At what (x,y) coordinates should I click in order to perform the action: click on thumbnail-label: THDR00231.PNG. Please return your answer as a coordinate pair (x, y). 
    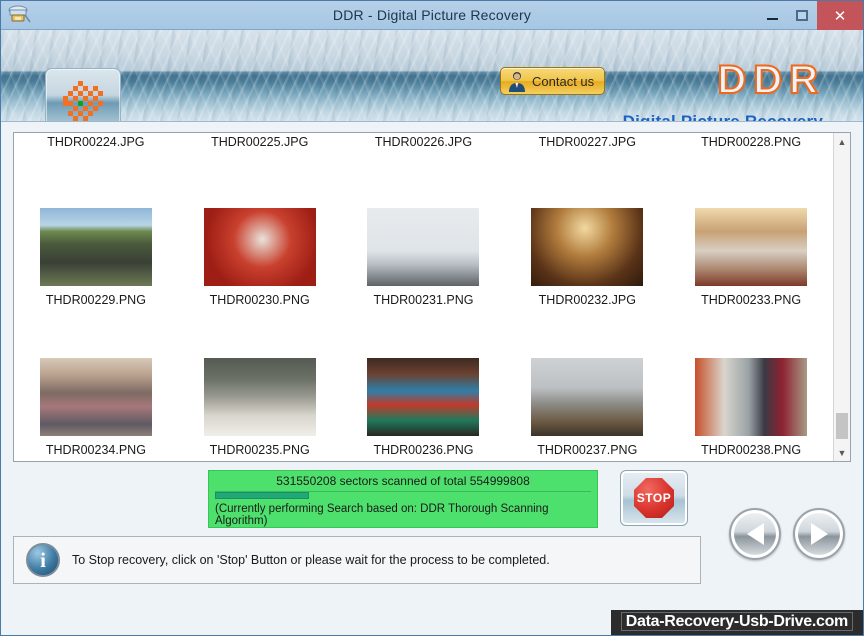
    Looking at the image, I should click on (423, 300).